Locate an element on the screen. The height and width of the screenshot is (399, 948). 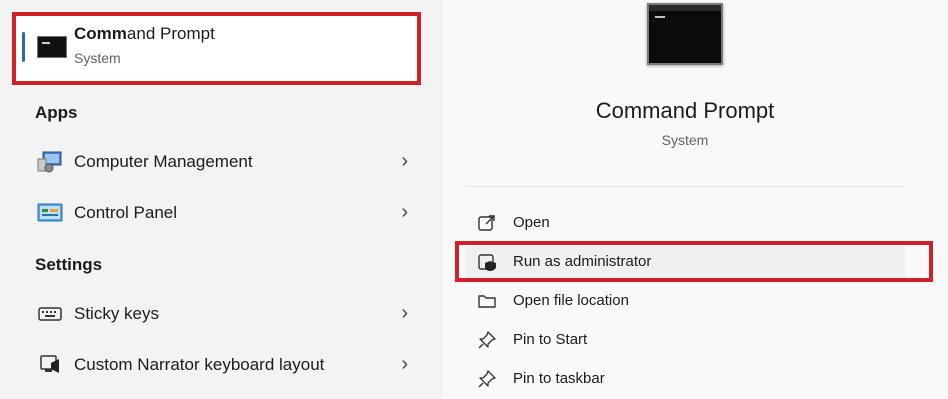
result-label: Control Panel is located at coordinates (126, 212).